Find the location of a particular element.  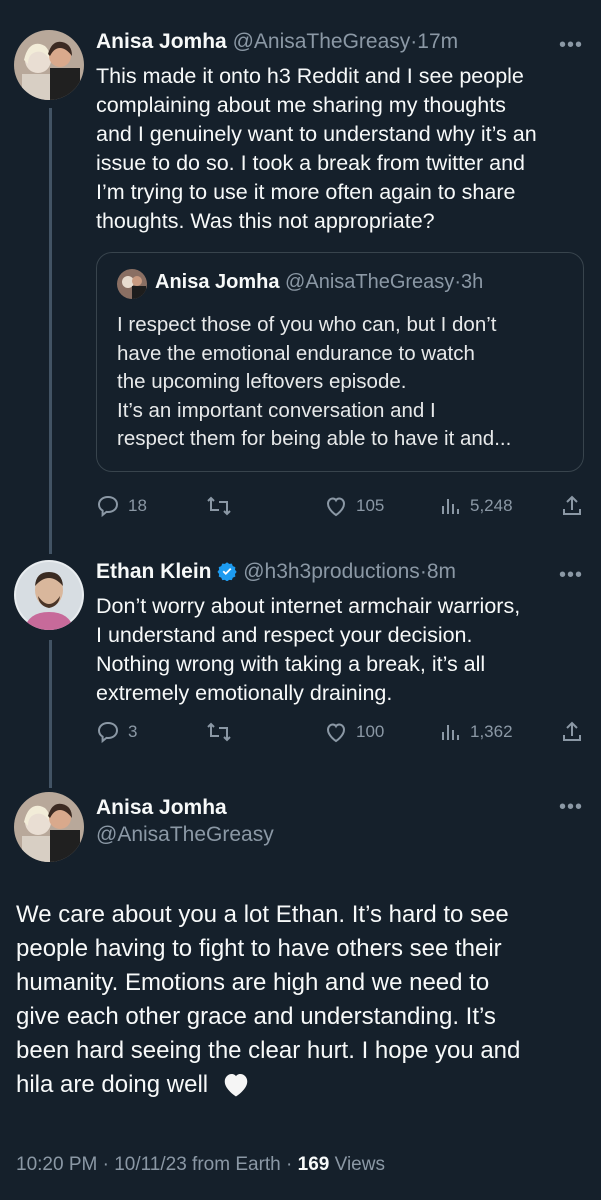

like-button: 105 is located at coordinates (354, 506).